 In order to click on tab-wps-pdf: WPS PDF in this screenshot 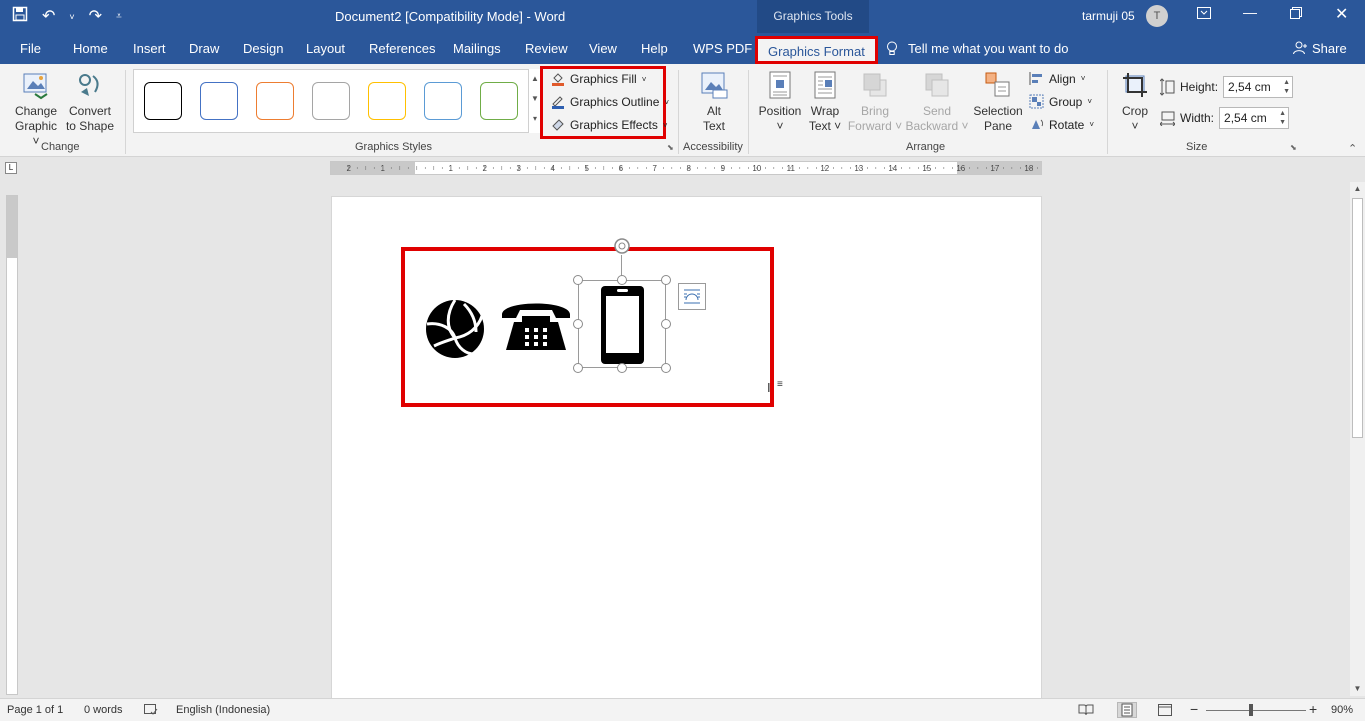, I will do `click(722, 48)`.